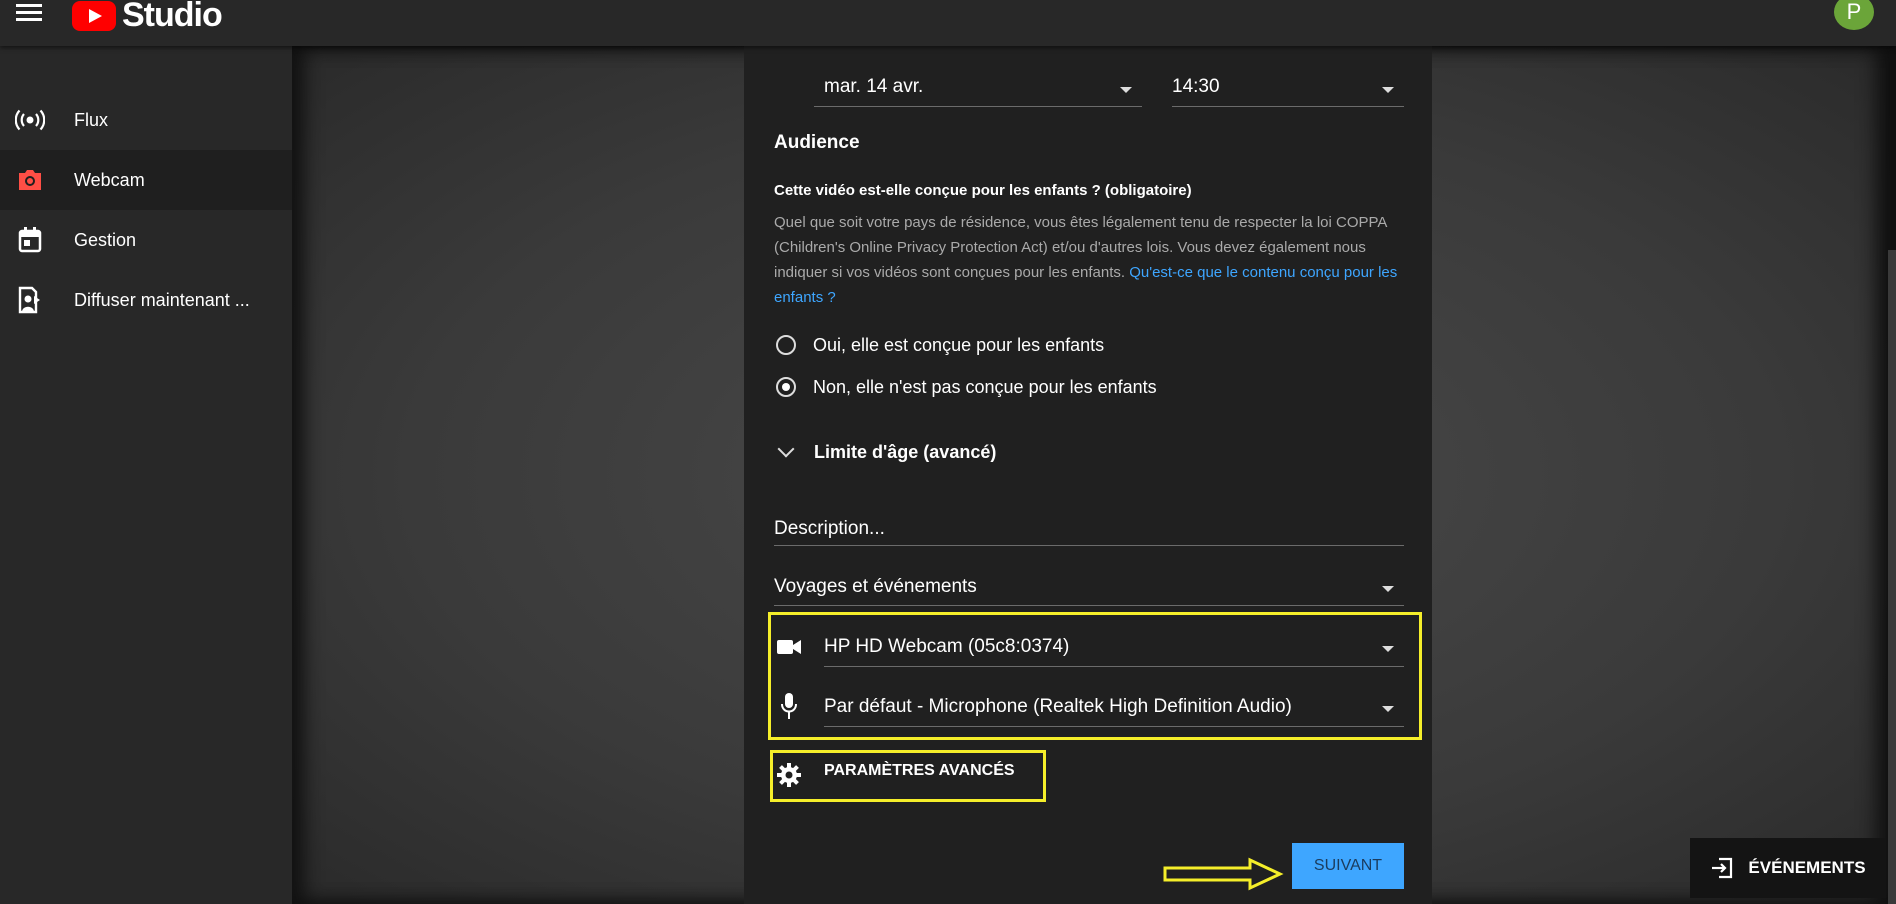 The height and width of the screenshot is (904, 1896). I want to click on radio-not-made-for-kids, so click(786, 387).